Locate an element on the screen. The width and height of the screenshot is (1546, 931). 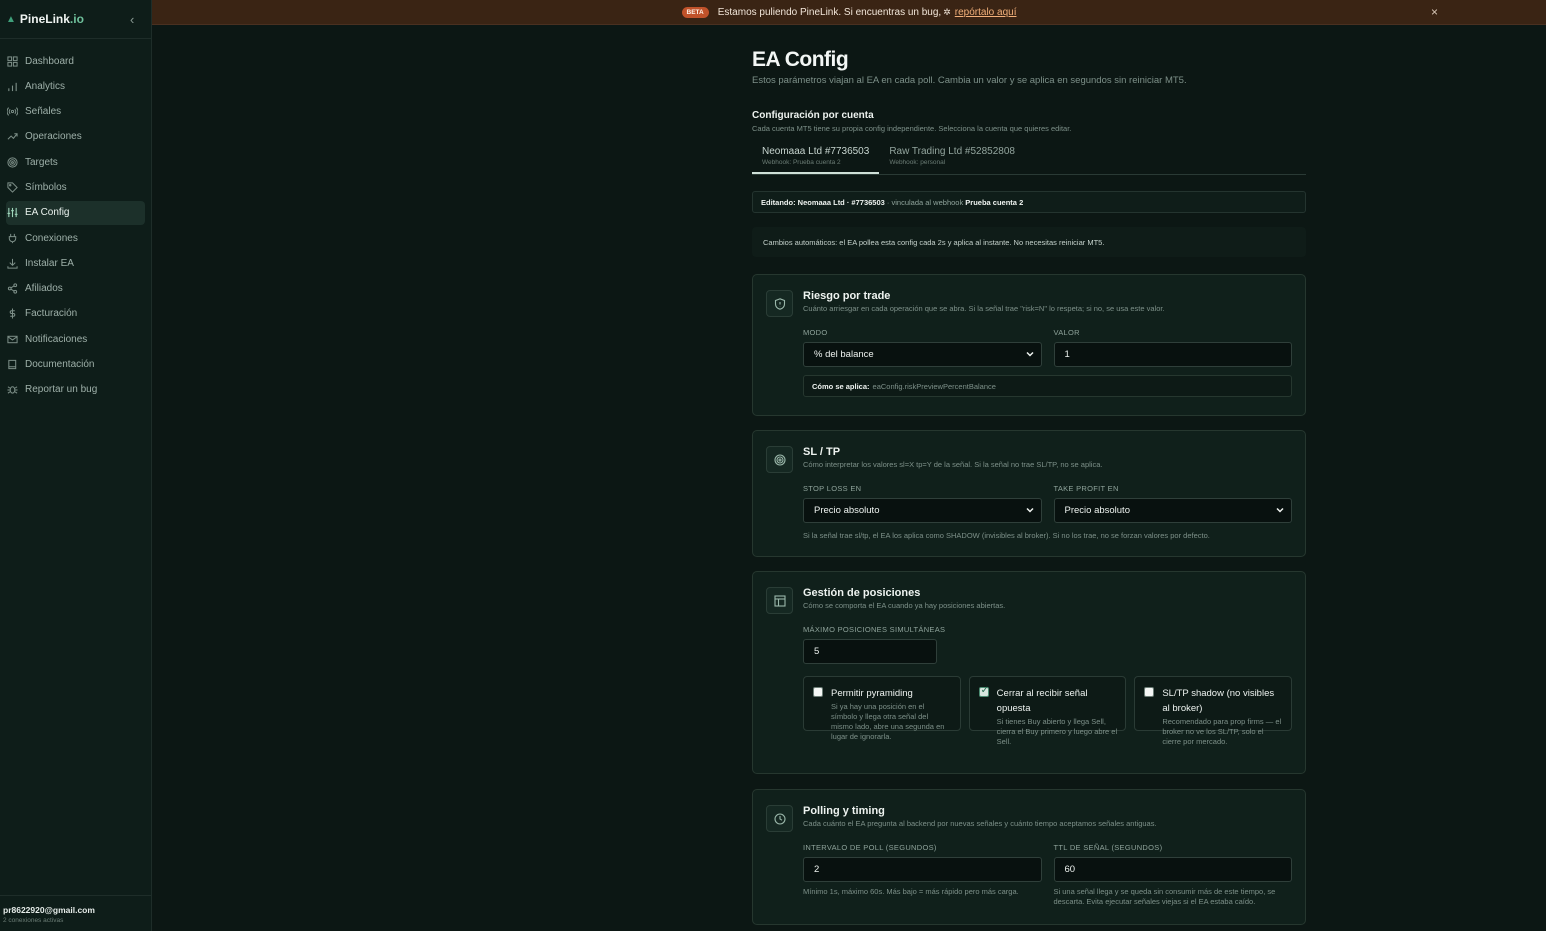
mode-label: MODO is located at coordinates (815, 332).